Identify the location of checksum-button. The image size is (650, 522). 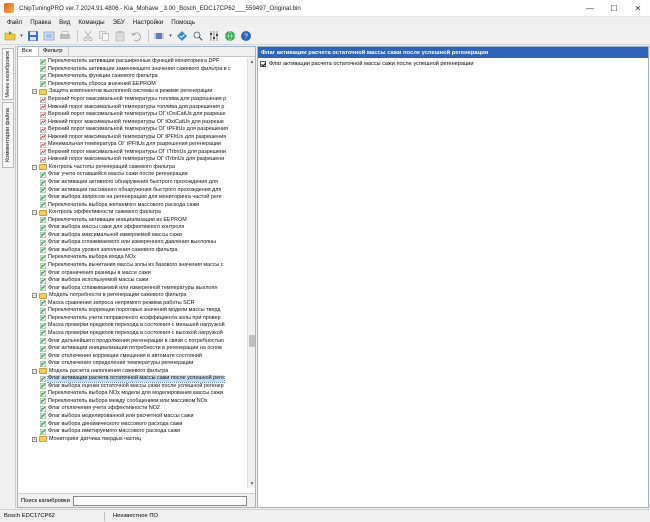
(182, 36).